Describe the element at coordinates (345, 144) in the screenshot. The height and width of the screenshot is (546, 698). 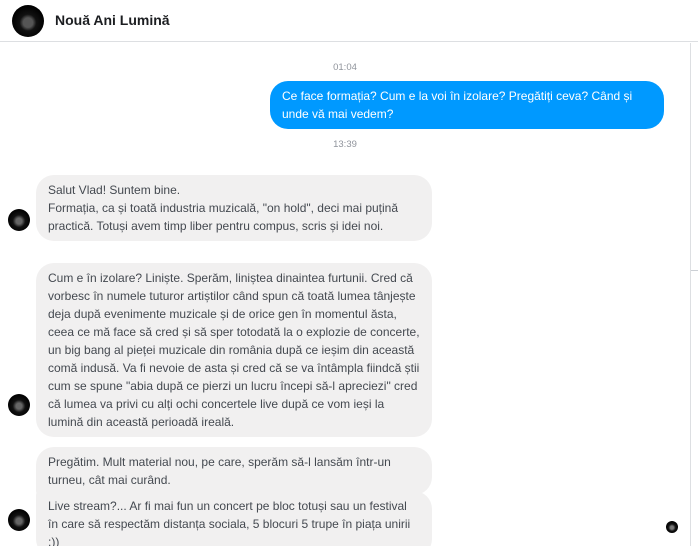
I see `timestamp: 13:39` at that location.